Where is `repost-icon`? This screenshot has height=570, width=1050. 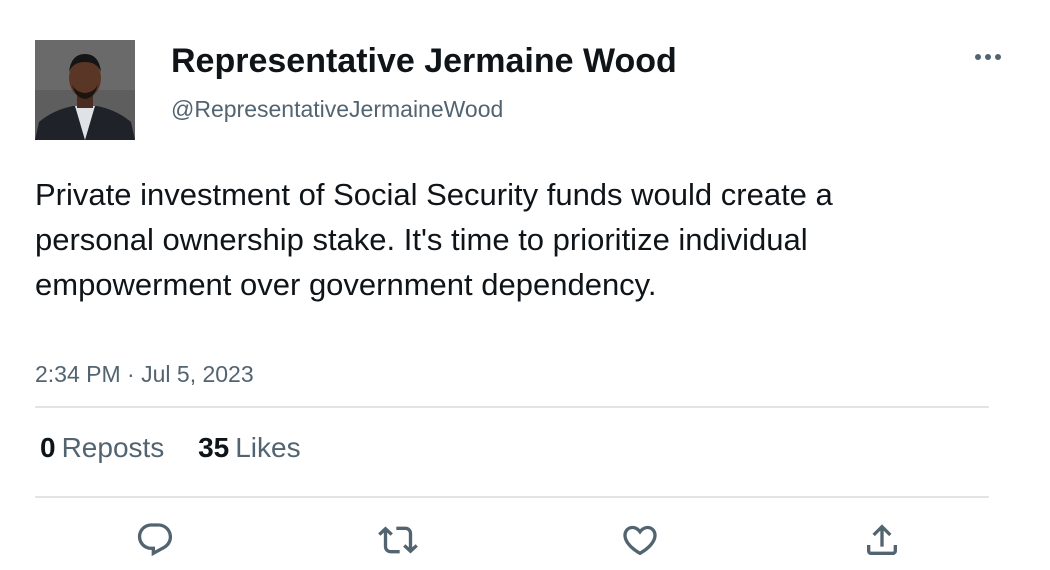
repost-icon is located at coordinates (398, 540).